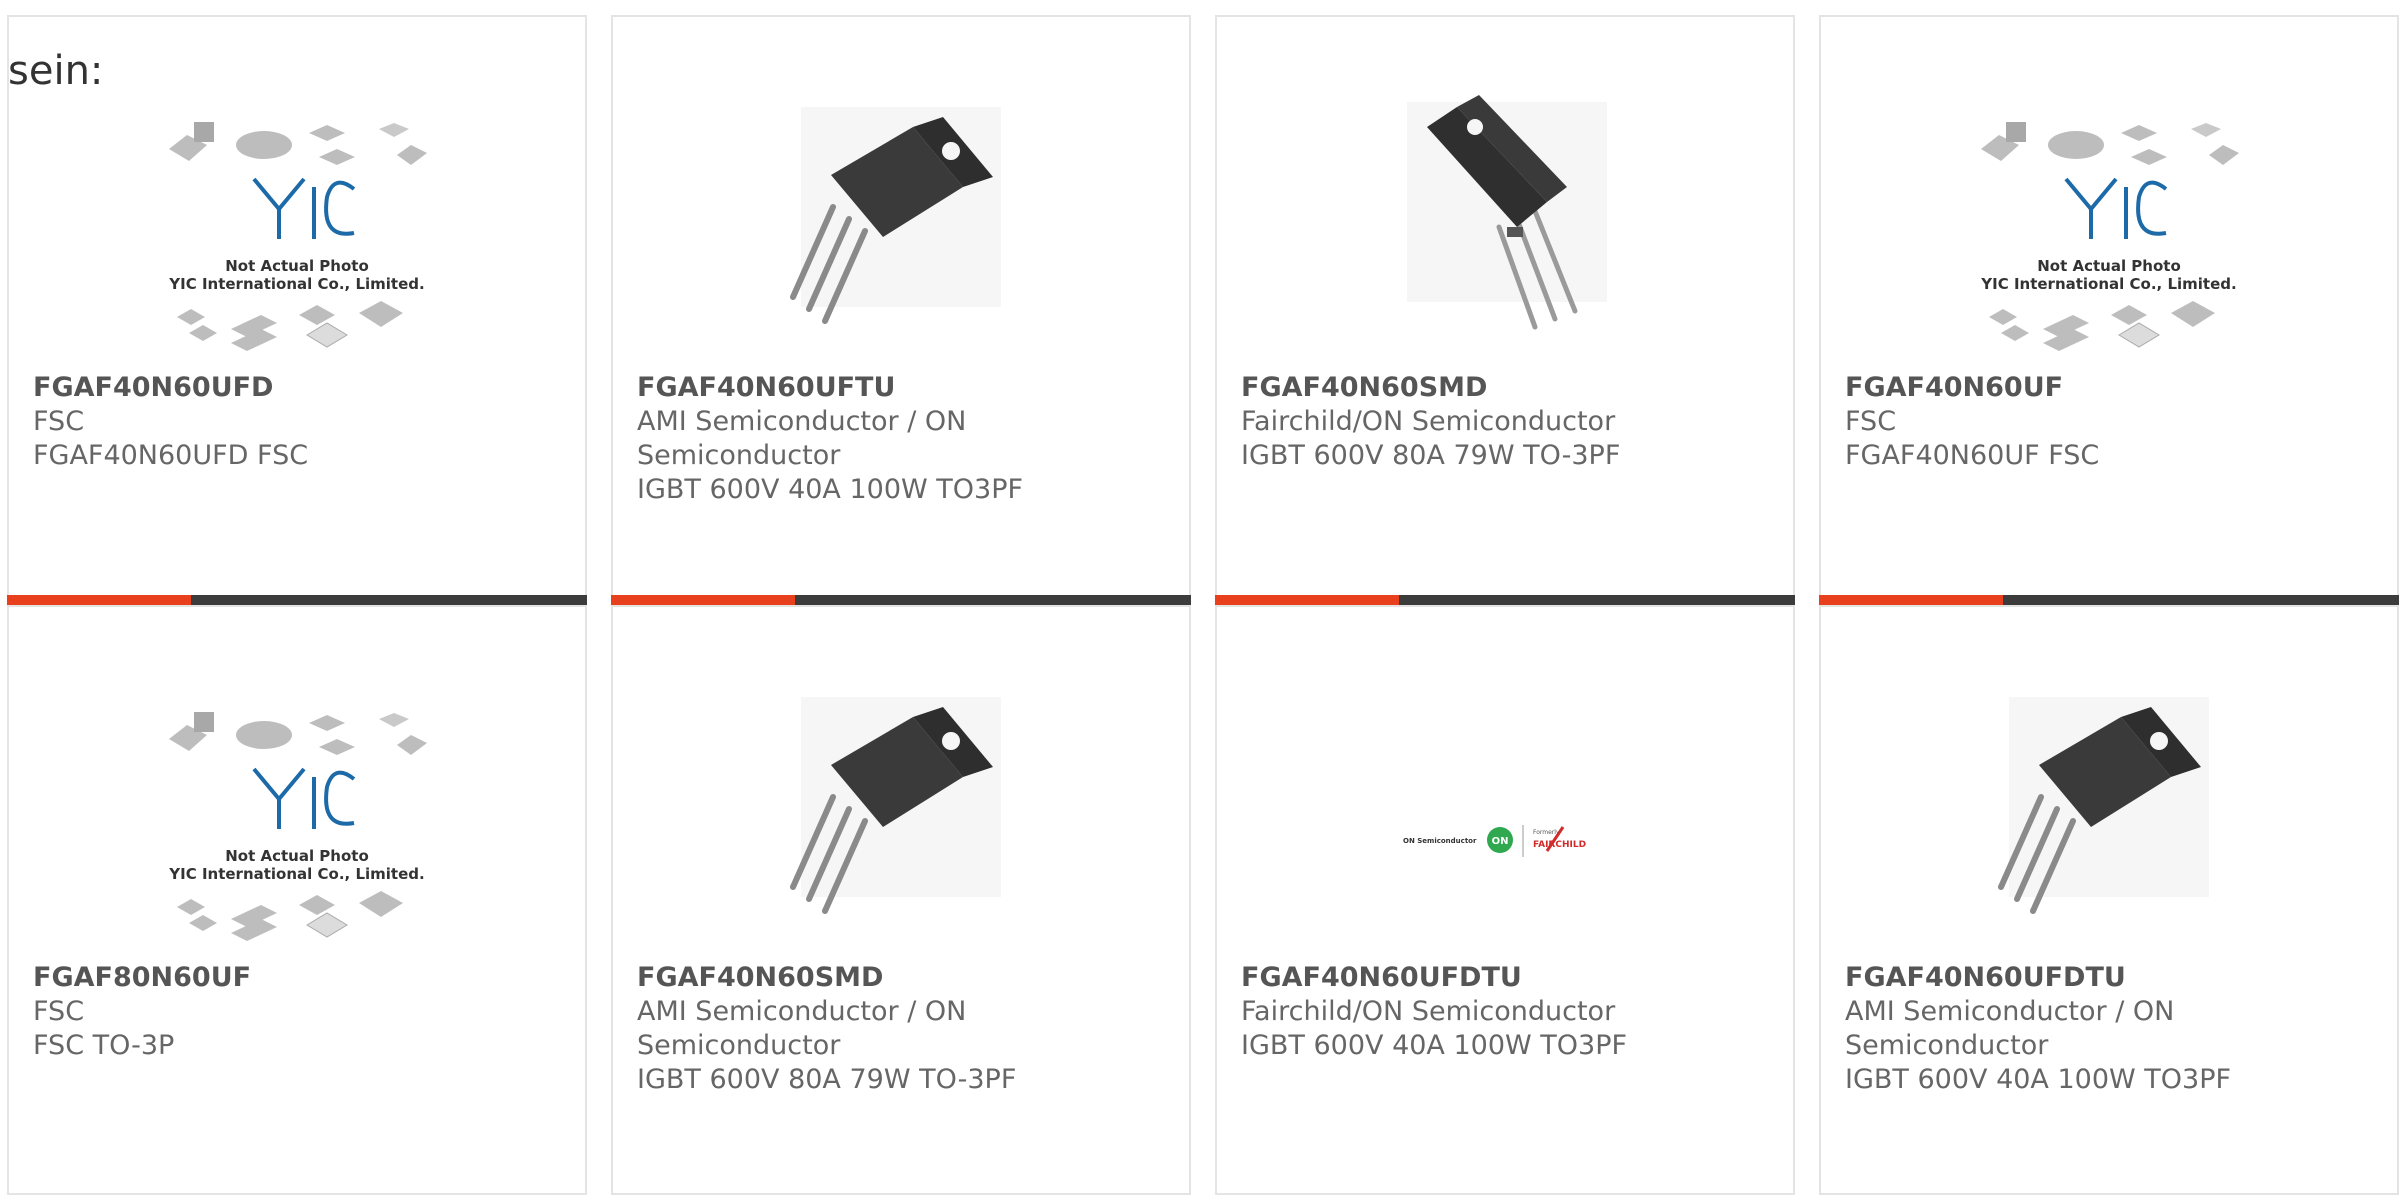  I want to click on description: FGAF40N60UF FSC, so click(1972, 455).